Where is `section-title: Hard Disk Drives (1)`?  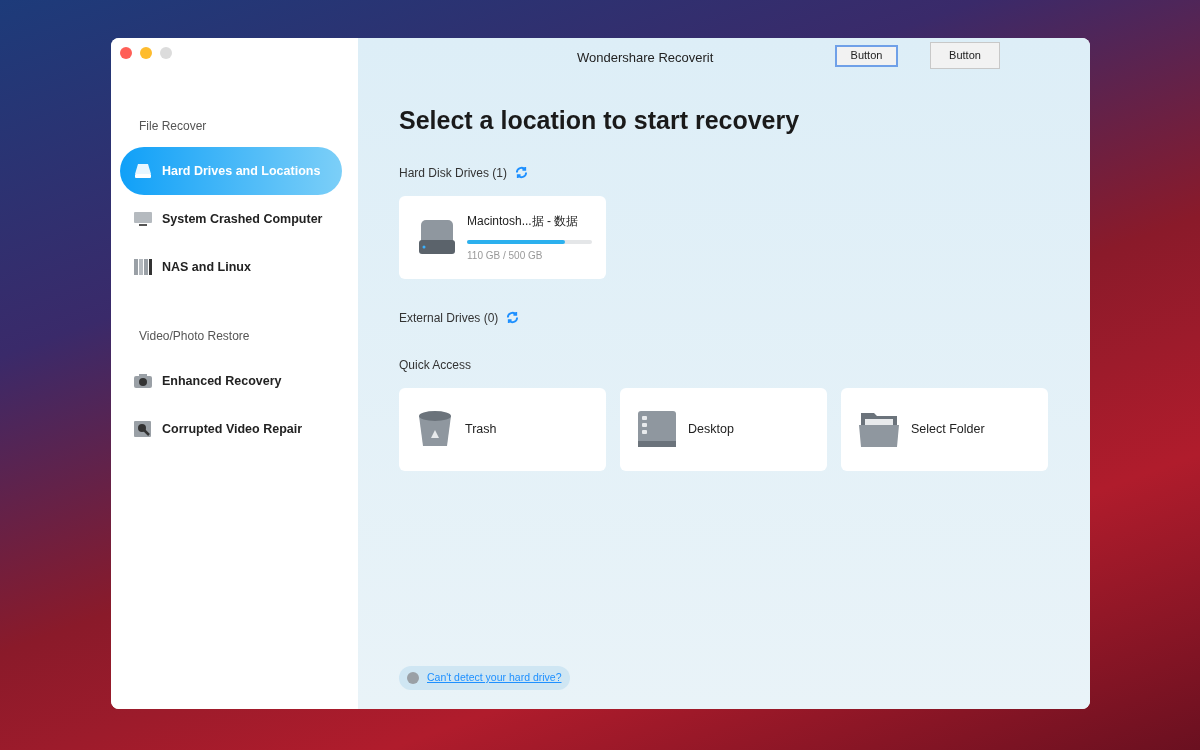
section-title: Hard Disk Drives (1) is located at coordinates (453, 173).